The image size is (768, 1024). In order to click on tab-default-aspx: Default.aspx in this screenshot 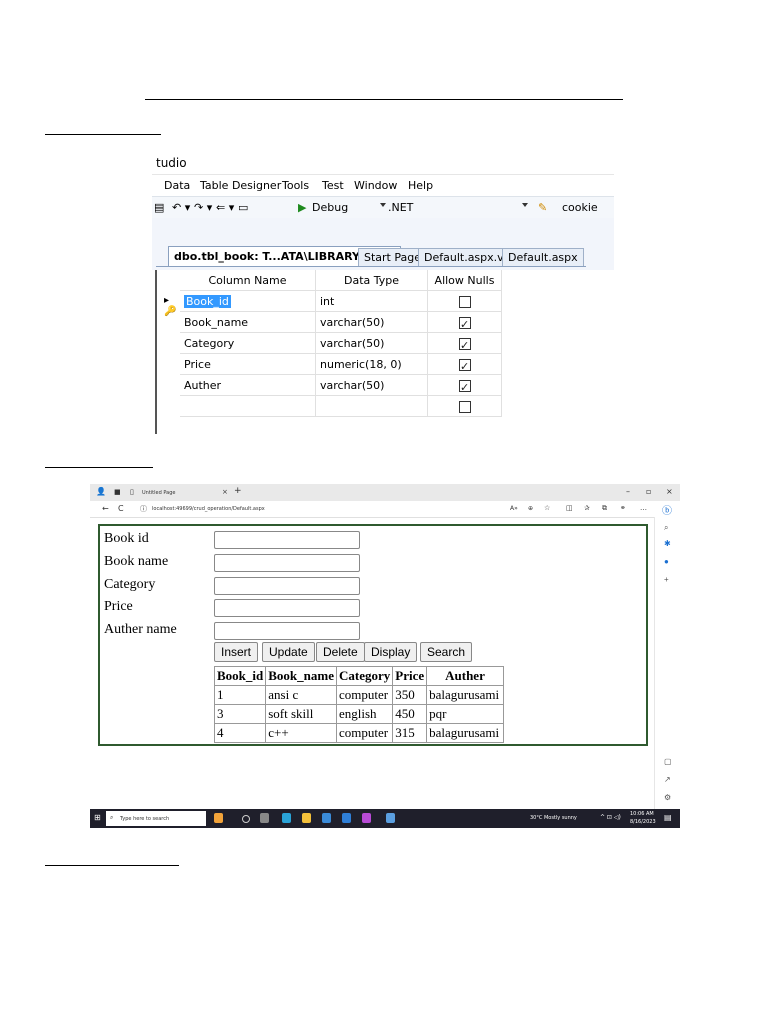, I will do `click(543, 257)`.